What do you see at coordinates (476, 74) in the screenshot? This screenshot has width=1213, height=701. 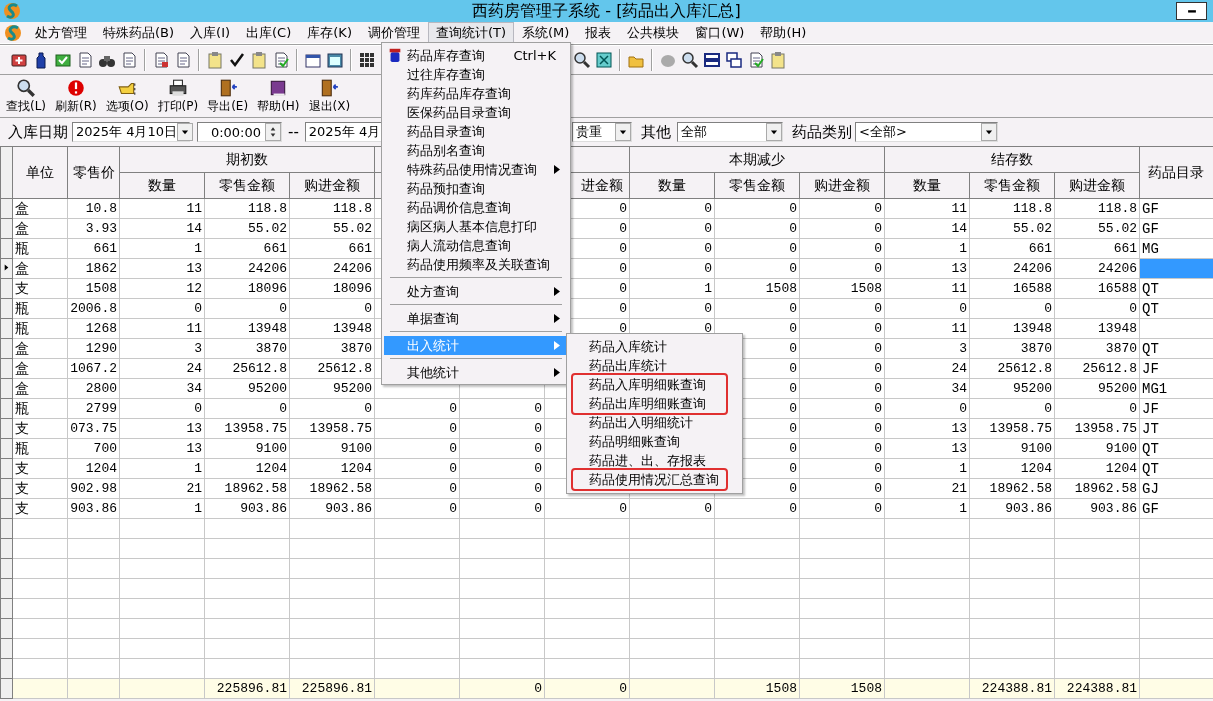 I see `menu-item: 过往库存查询` at bounding box center [476, 74].